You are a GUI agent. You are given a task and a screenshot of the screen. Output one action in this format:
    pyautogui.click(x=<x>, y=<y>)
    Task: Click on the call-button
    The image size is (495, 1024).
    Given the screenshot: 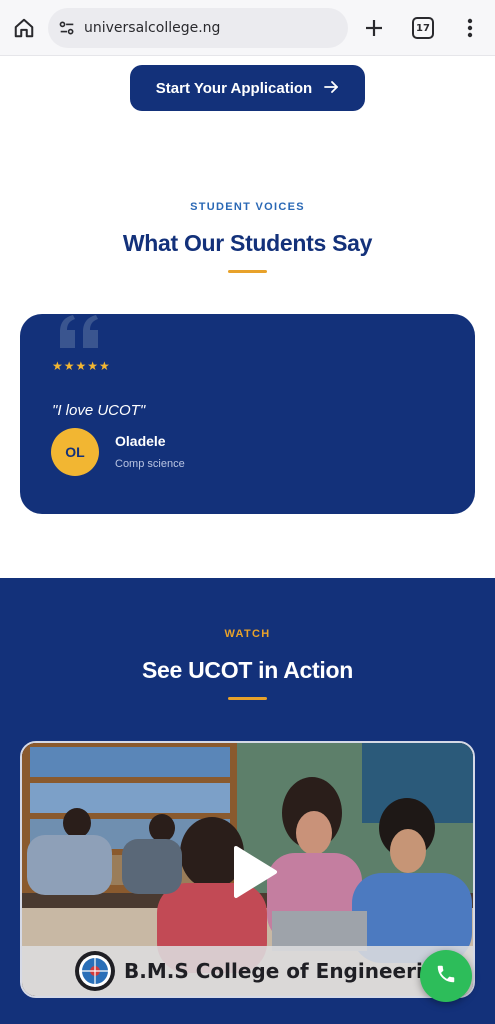 What is the action you would take?
    pyautogui.click(x=446, y=976)
    